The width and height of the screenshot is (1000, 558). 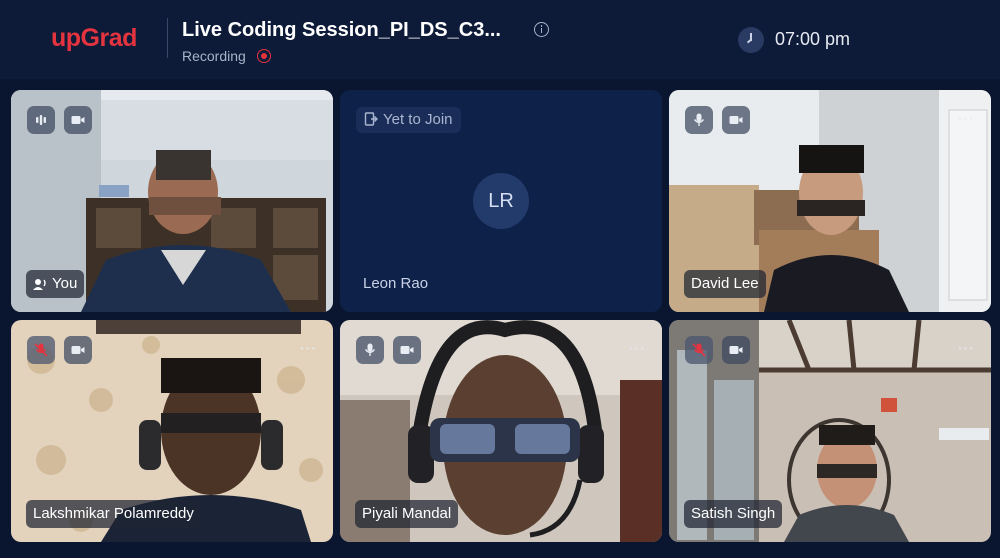 I want to click on participant-name: You, so click(x=65, y=283).